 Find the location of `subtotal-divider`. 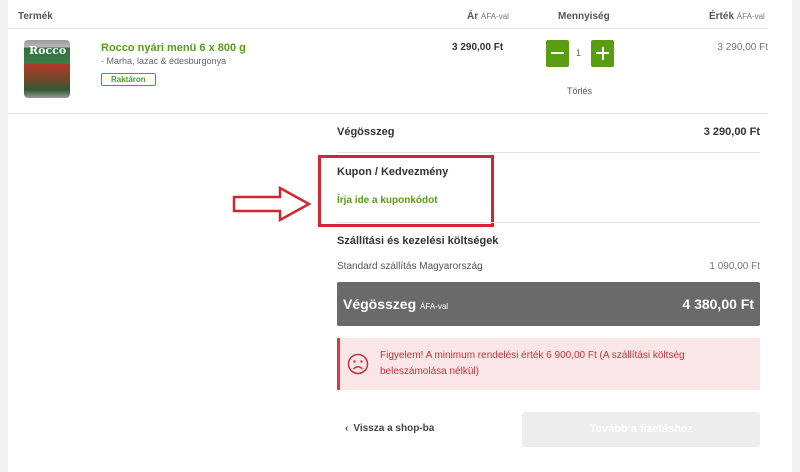

subtotal-divider is located at coordinates (548, 152).